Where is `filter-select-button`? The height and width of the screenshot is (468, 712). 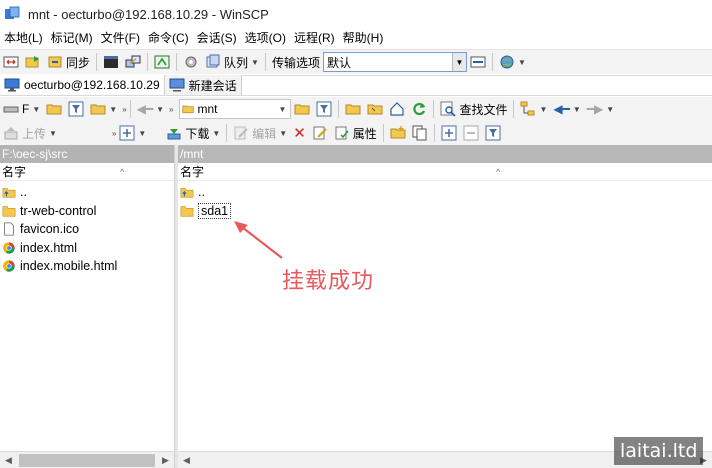
filter-select-button is located at coordinates (493, 133).